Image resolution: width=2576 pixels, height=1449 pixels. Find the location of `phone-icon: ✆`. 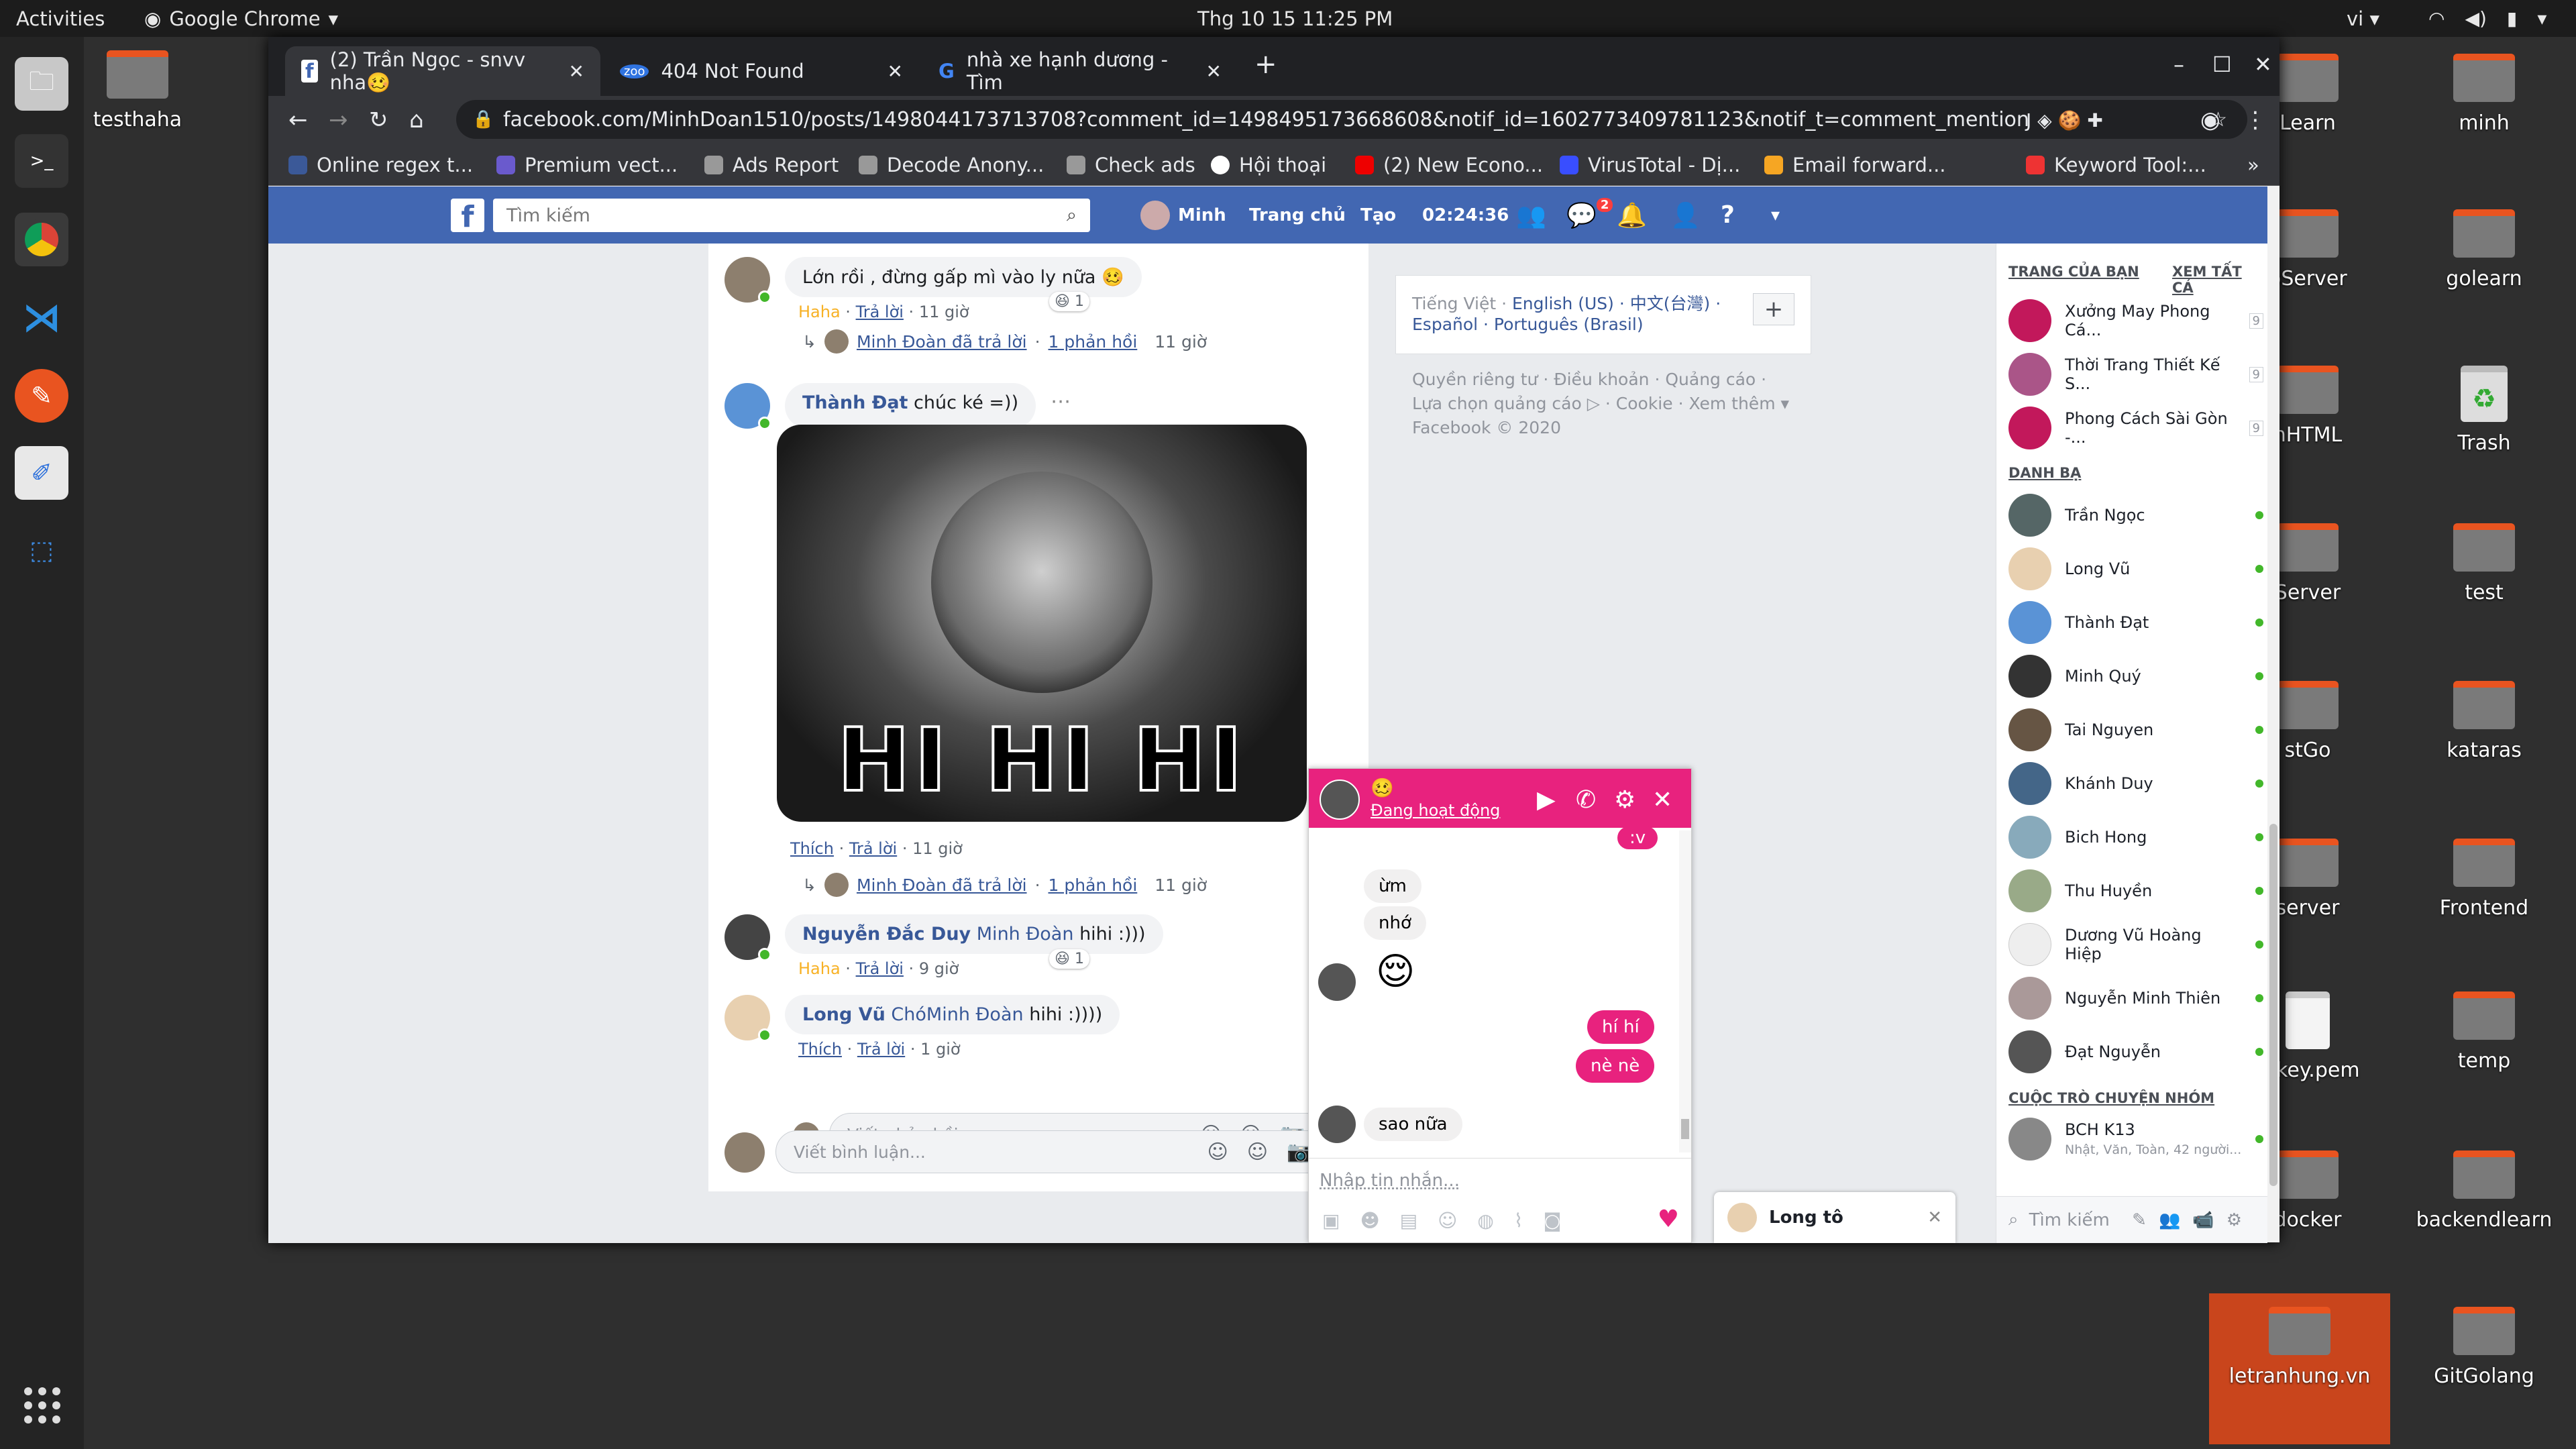

phone-icon: ✆ is located at coordinates (1586, 800).